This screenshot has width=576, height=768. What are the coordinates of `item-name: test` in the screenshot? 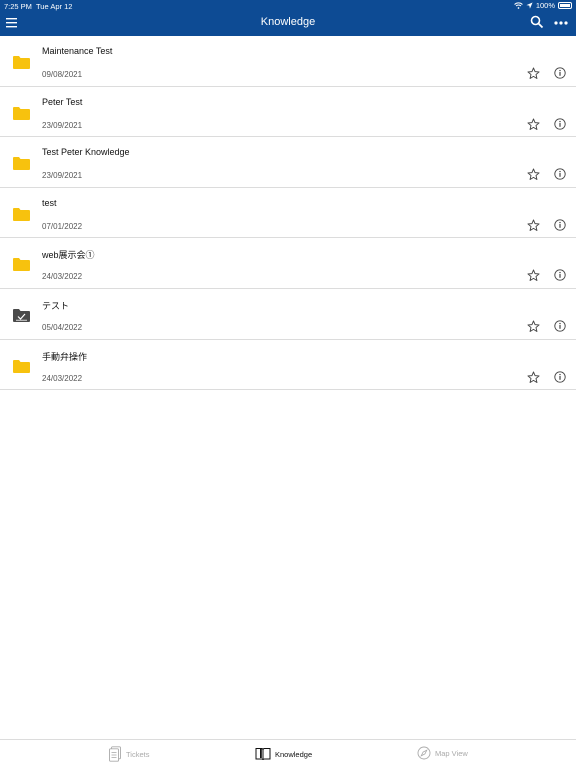 It's located at (49, 202).